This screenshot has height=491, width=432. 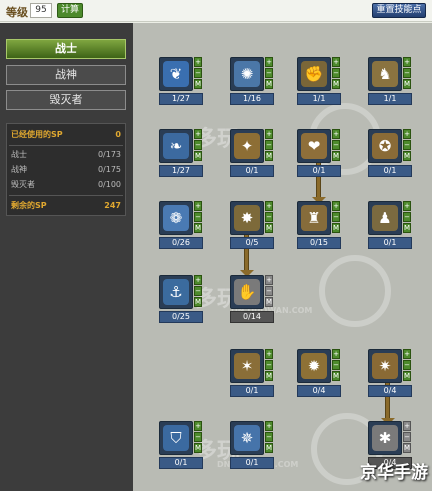 I want to click on skill-slot: ❧ + − M 1/27, so click(x=181, y=154).